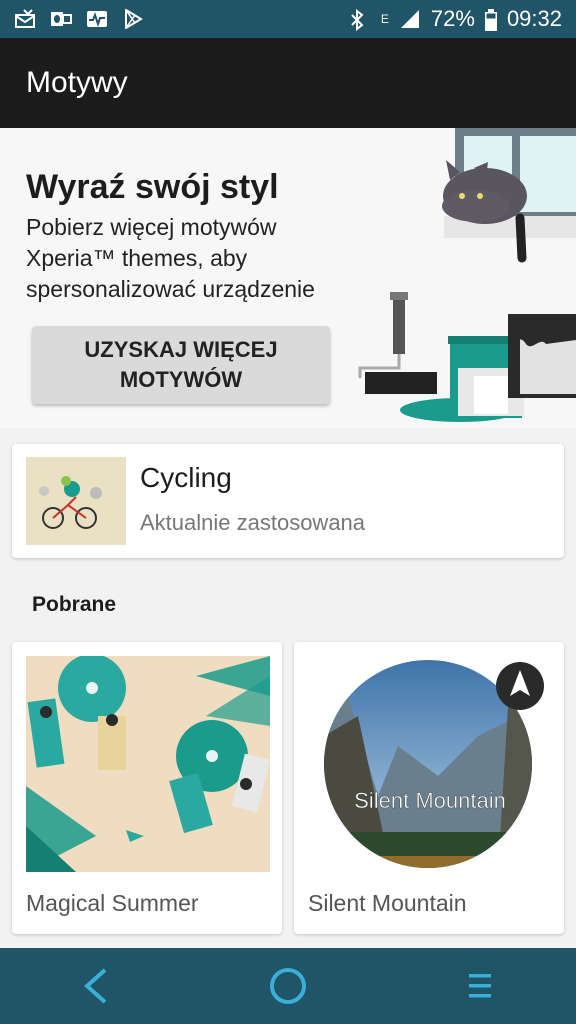 Image resolution: width=576 pixels, height=1024 pixels. Describe the element at coordinates (467, 275) in the screenshot. I see `hero-illustration` at that location.